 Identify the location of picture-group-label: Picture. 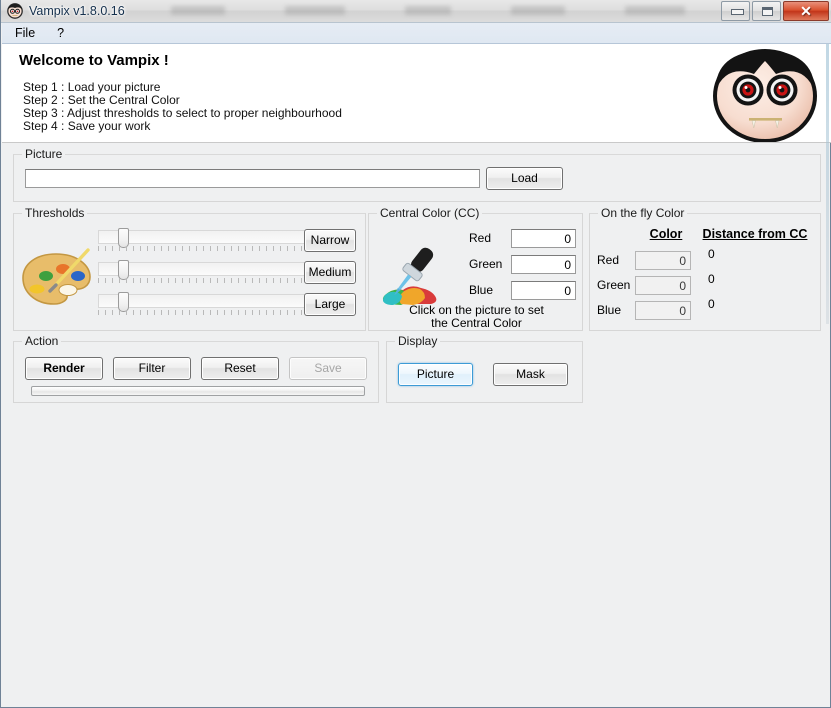
(44, 154).